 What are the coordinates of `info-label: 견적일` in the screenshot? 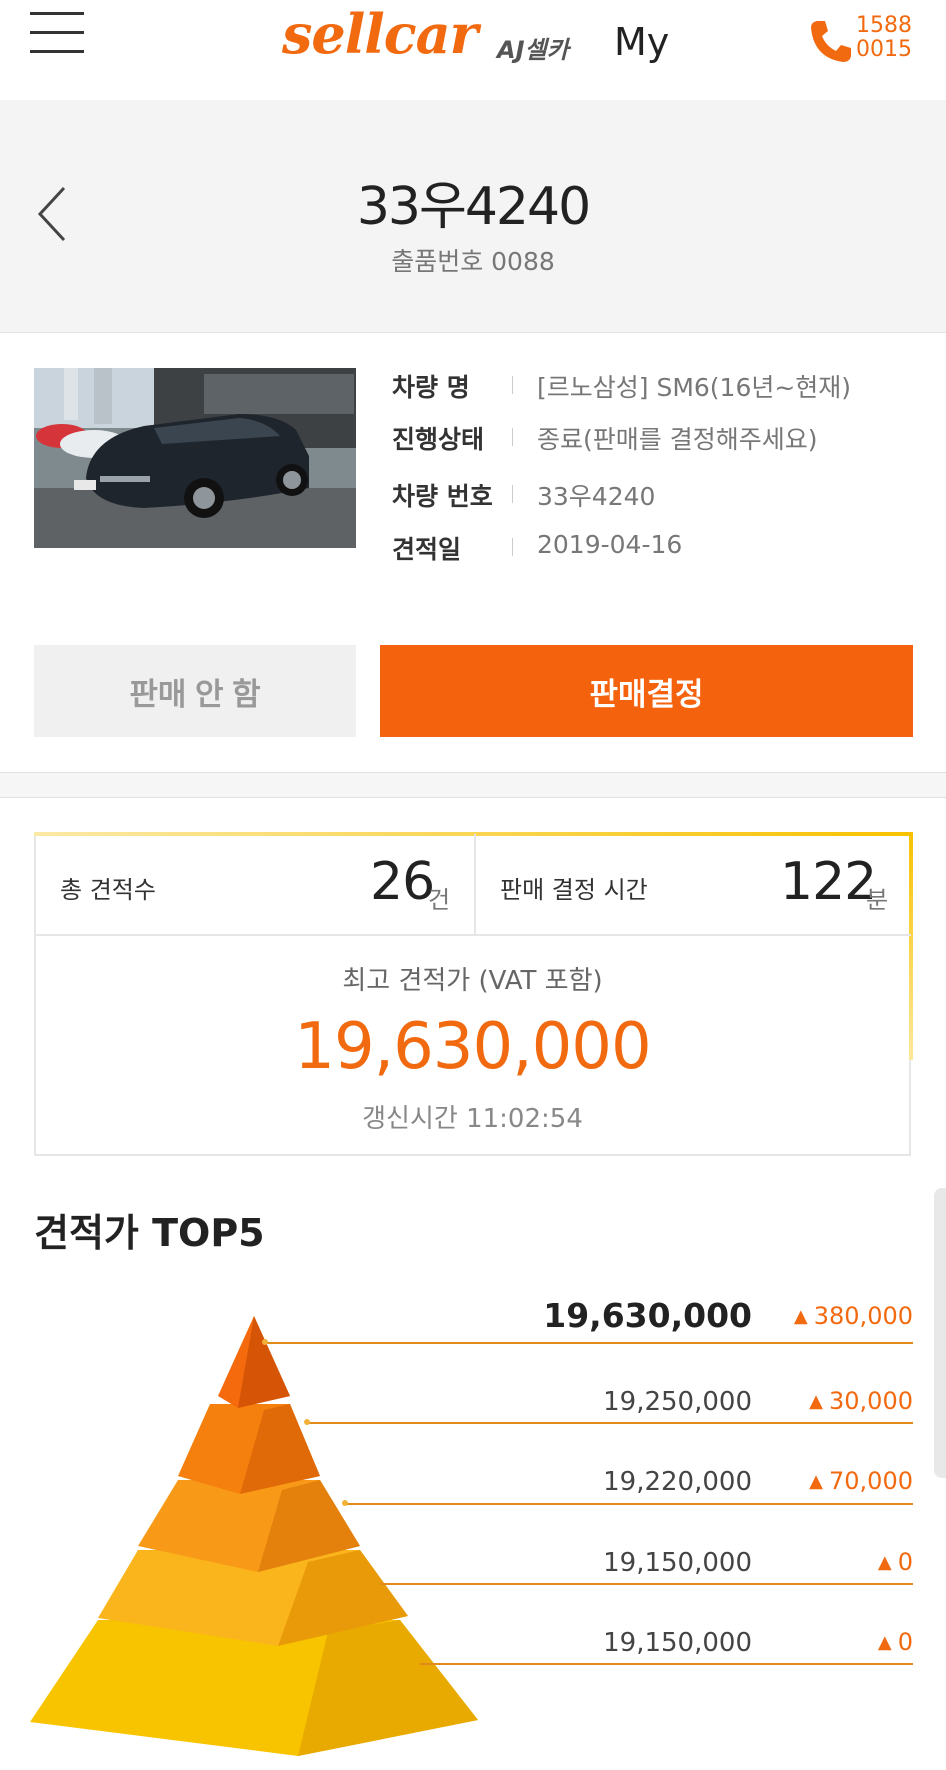 It's located at (427, 549).